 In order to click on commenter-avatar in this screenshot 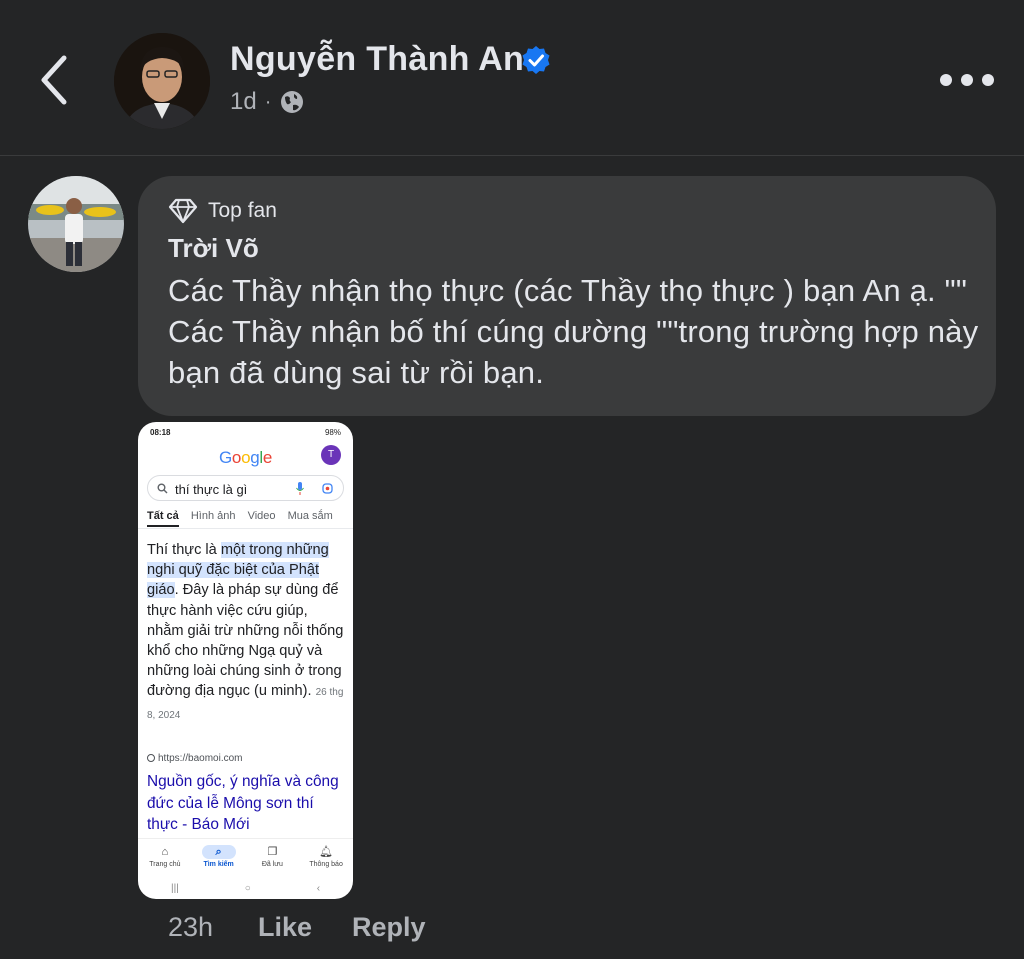, I will do `click(76, 224)`.